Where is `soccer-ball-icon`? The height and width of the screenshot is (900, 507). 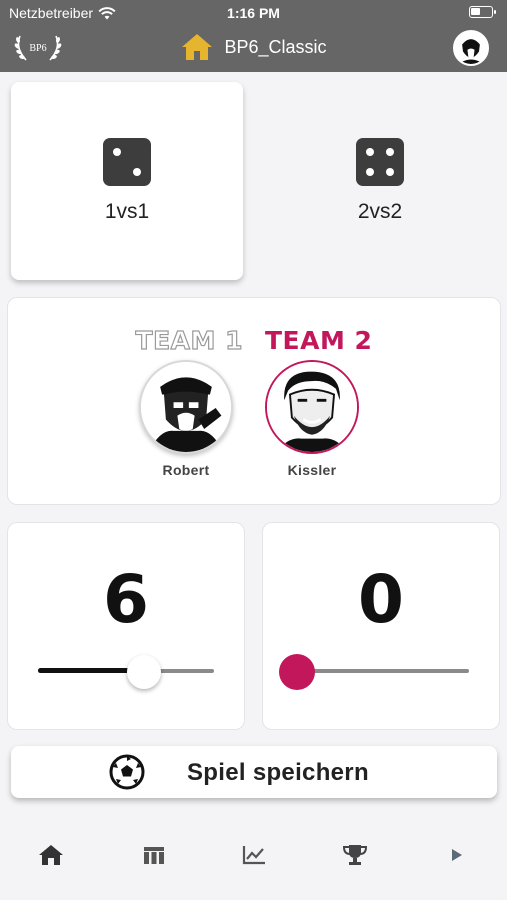 soccer-ball-icon is located at coordinates (127, 772).